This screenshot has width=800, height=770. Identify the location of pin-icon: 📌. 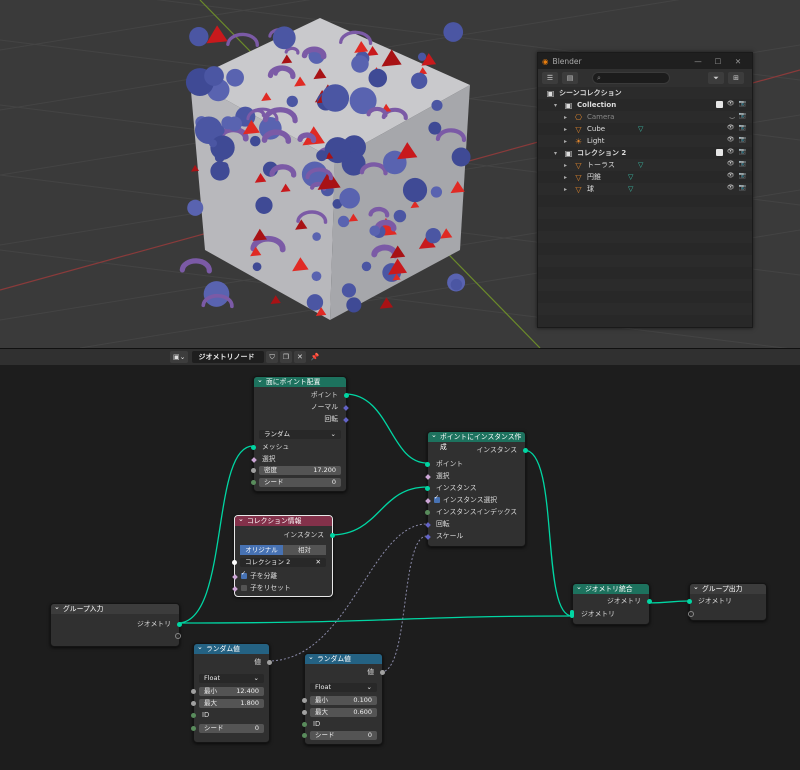
(315, 357).